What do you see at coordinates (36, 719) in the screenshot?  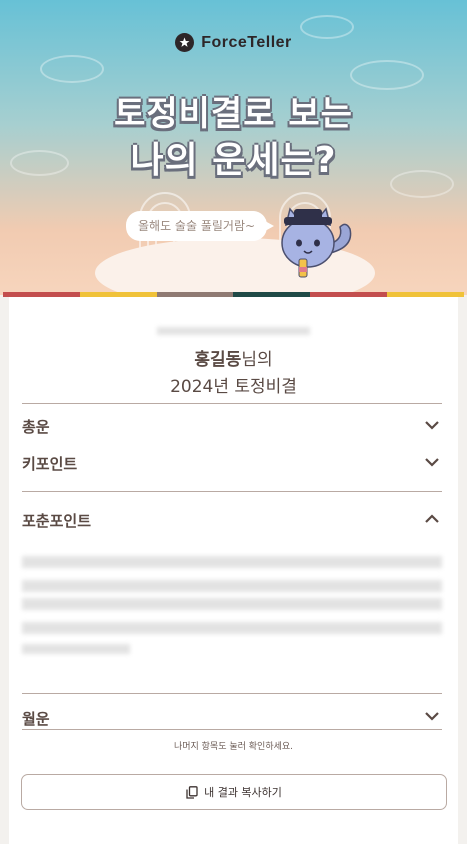 I see `accordion-label: 월운` at bounding box center [36, 719].